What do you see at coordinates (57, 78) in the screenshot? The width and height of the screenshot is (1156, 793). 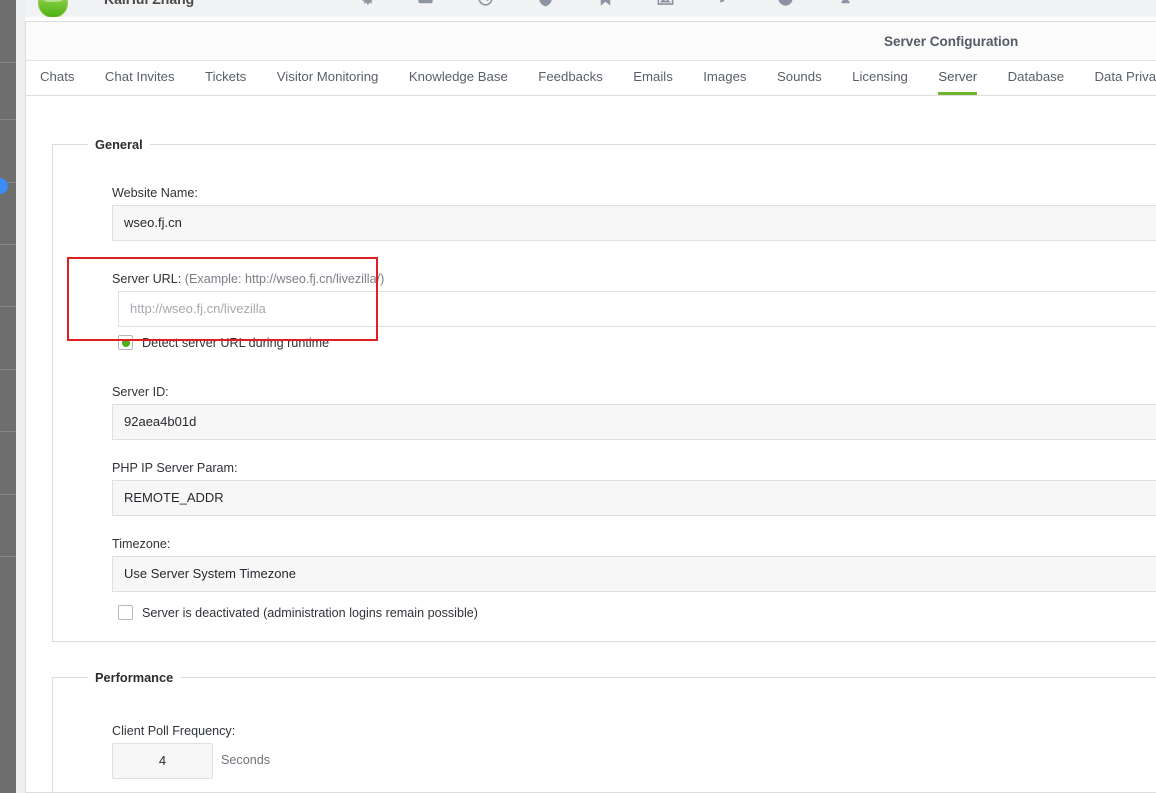 I see `tab-chats: Chats` at bounding box center [57, 78].